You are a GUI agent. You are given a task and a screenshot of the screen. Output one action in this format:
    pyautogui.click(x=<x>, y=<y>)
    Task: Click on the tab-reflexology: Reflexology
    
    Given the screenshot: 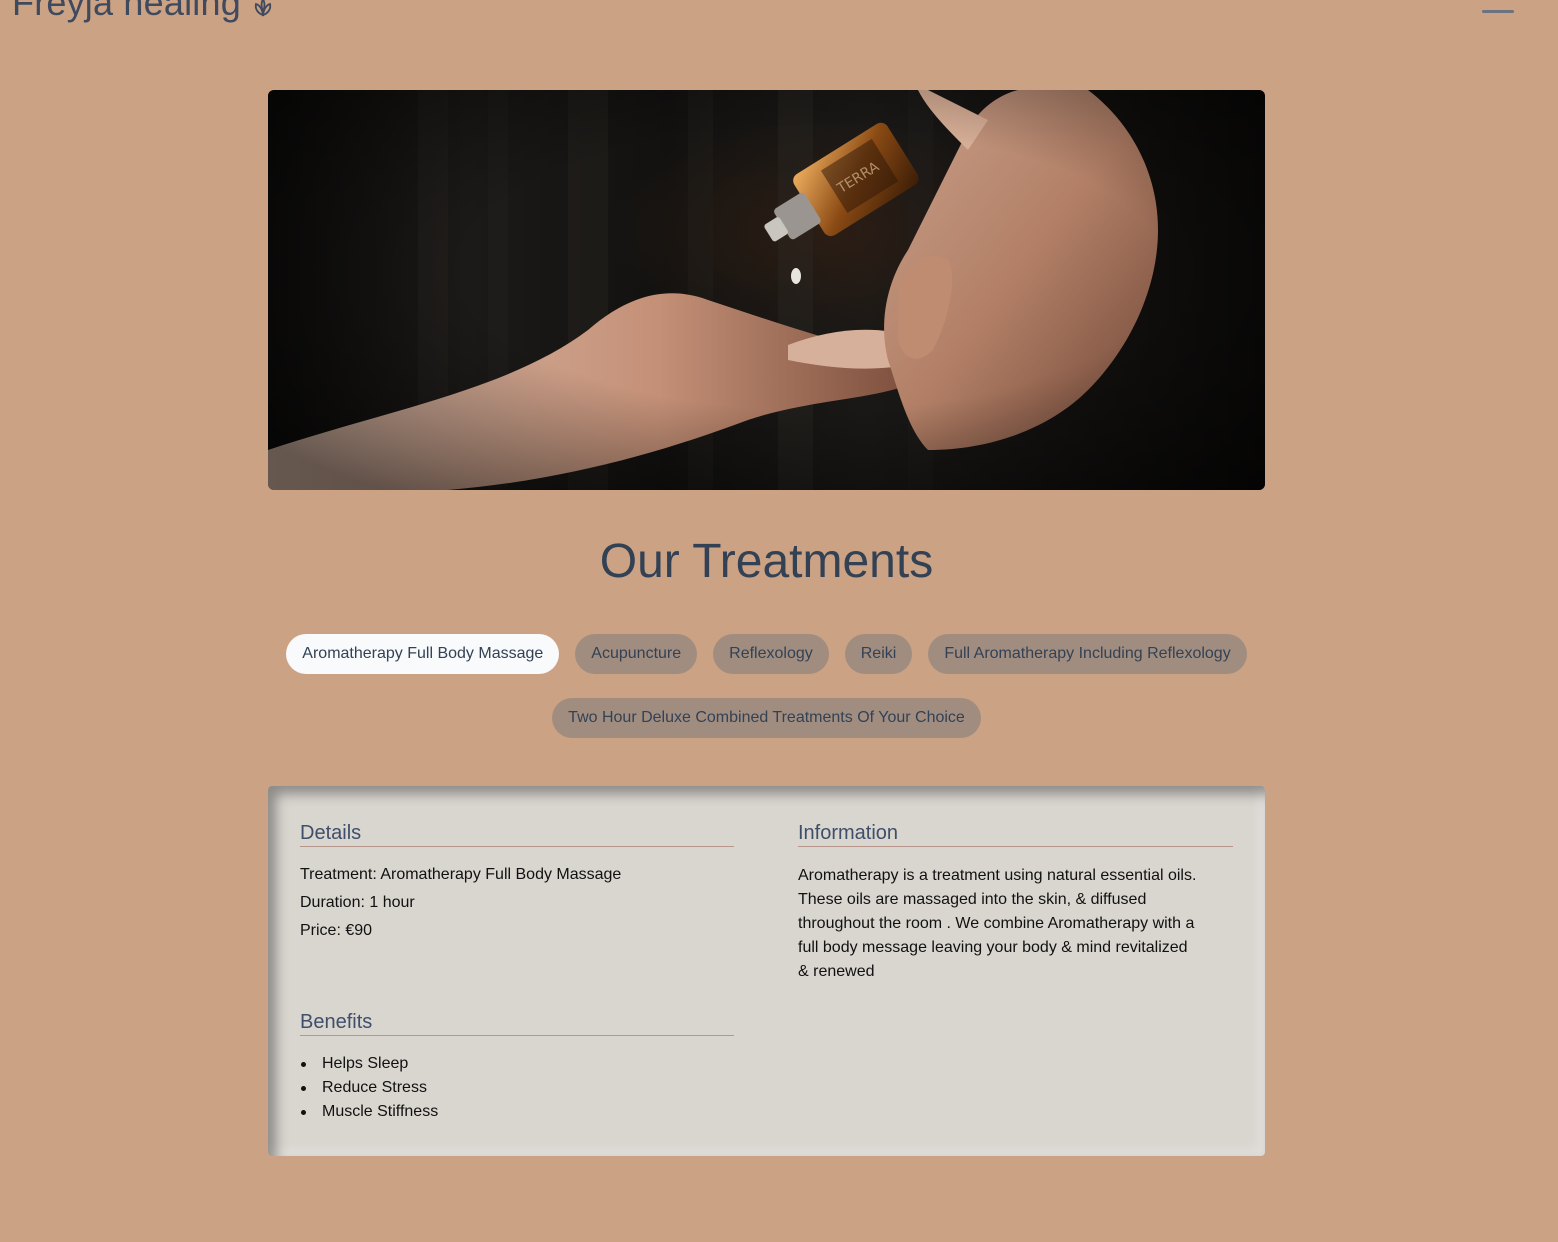 What is the action you would take?
    pyautogui.click(x=771, y=654)
    